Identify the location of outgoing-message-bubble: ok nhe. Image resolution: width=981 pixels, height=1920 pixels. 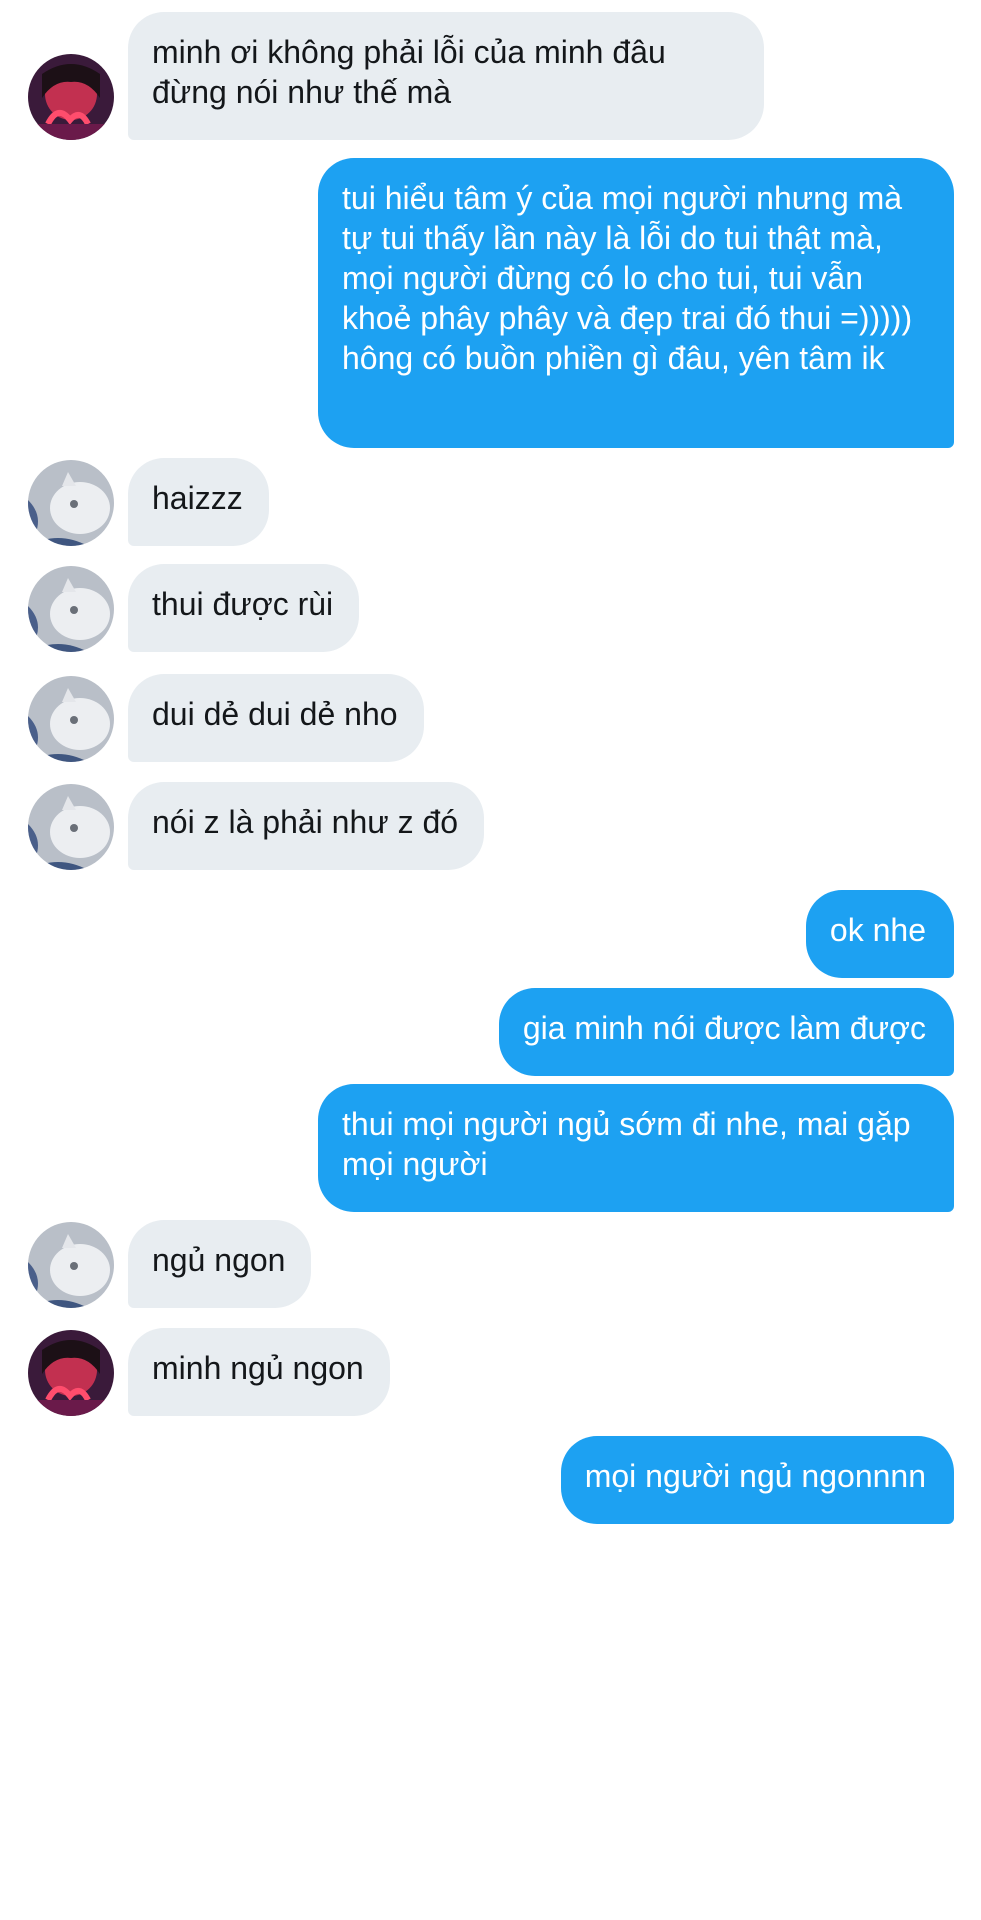
(879, 934).